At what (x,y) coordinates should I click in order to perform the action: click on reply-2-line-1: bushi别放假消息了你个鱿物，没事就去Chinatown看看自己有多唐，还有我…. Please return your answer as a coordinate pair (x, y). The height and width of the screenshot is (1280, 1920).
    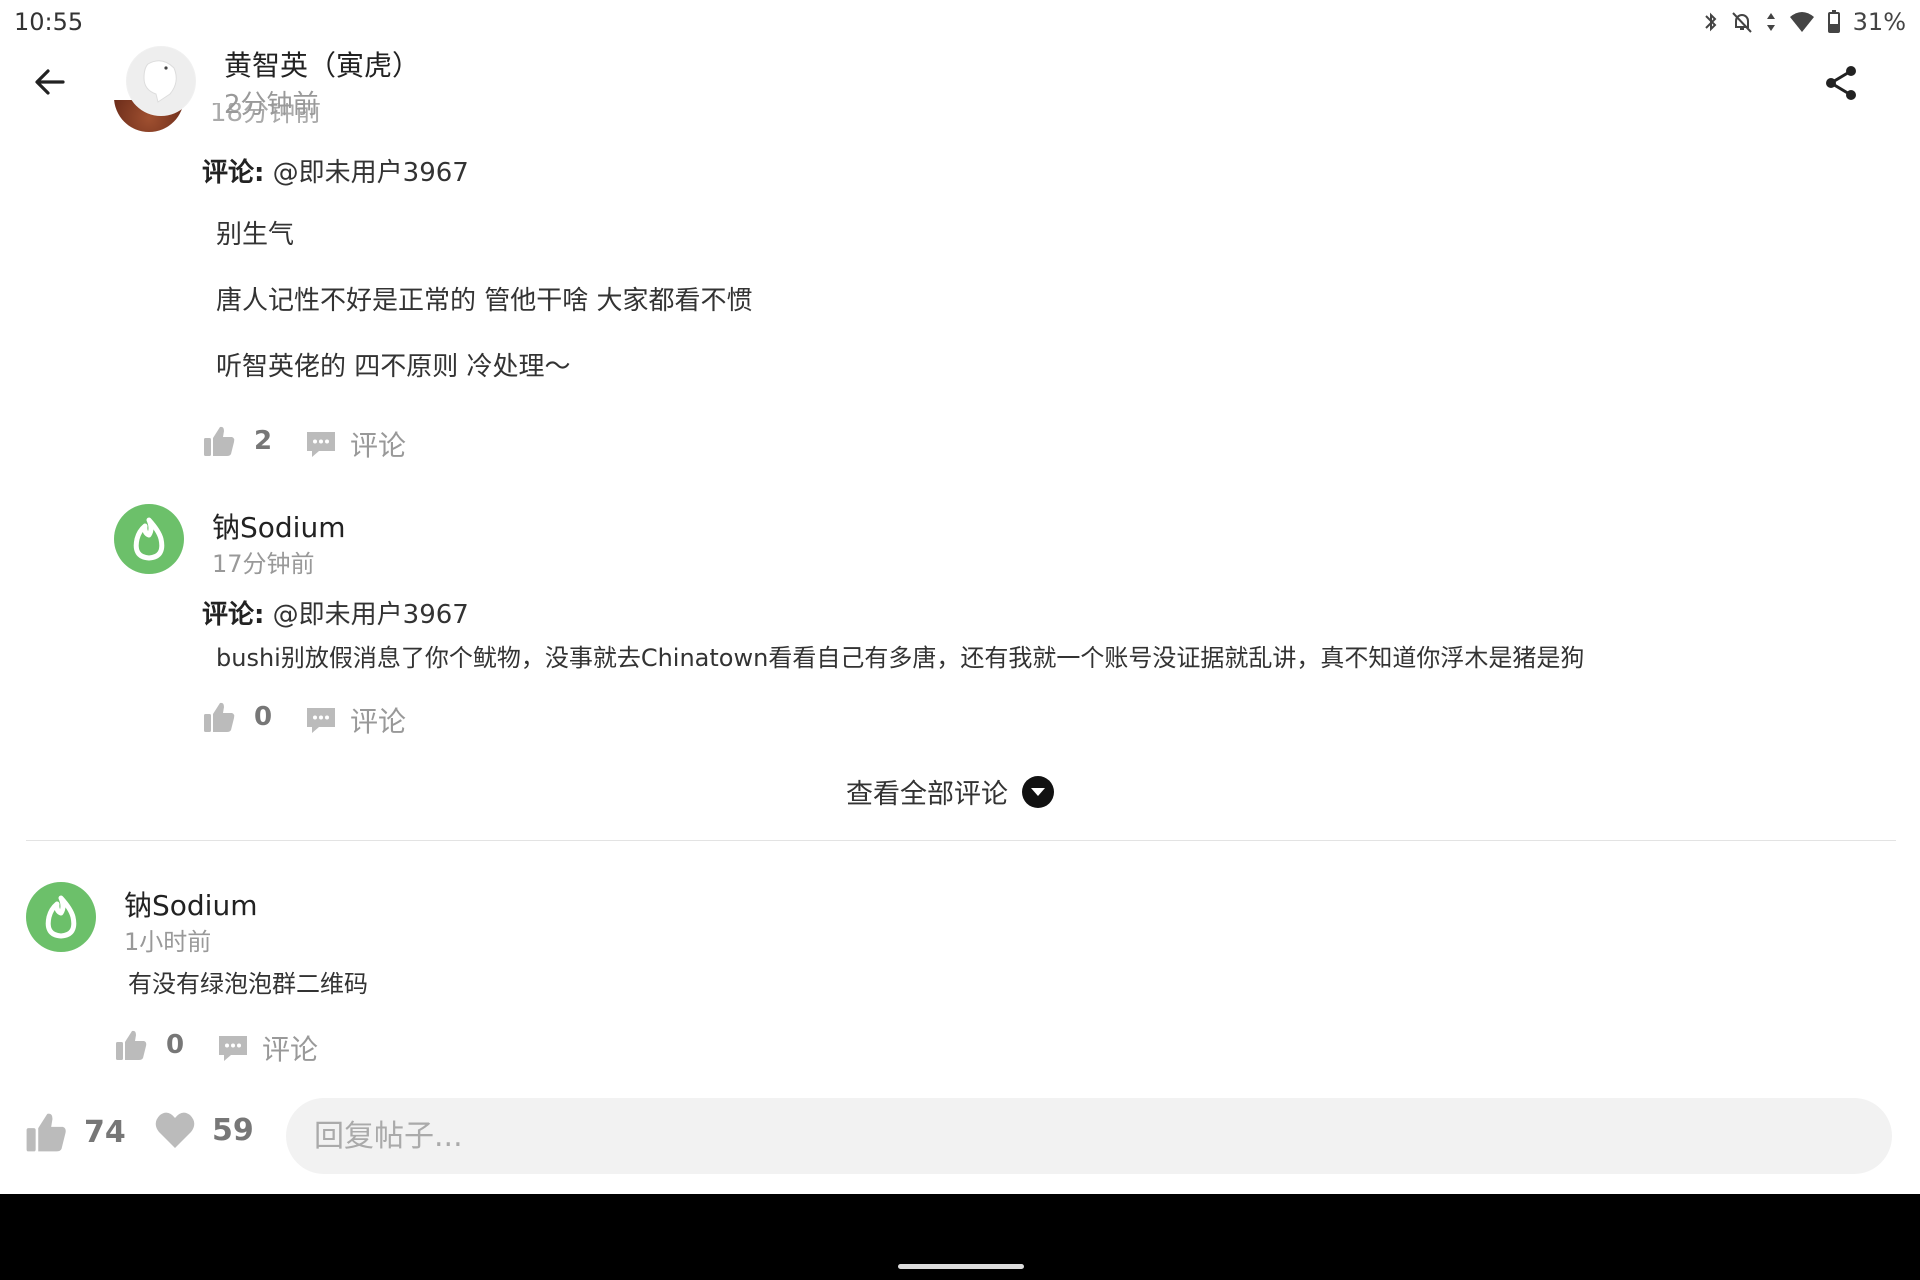
    Looking at the image, I should click on (900, 658).